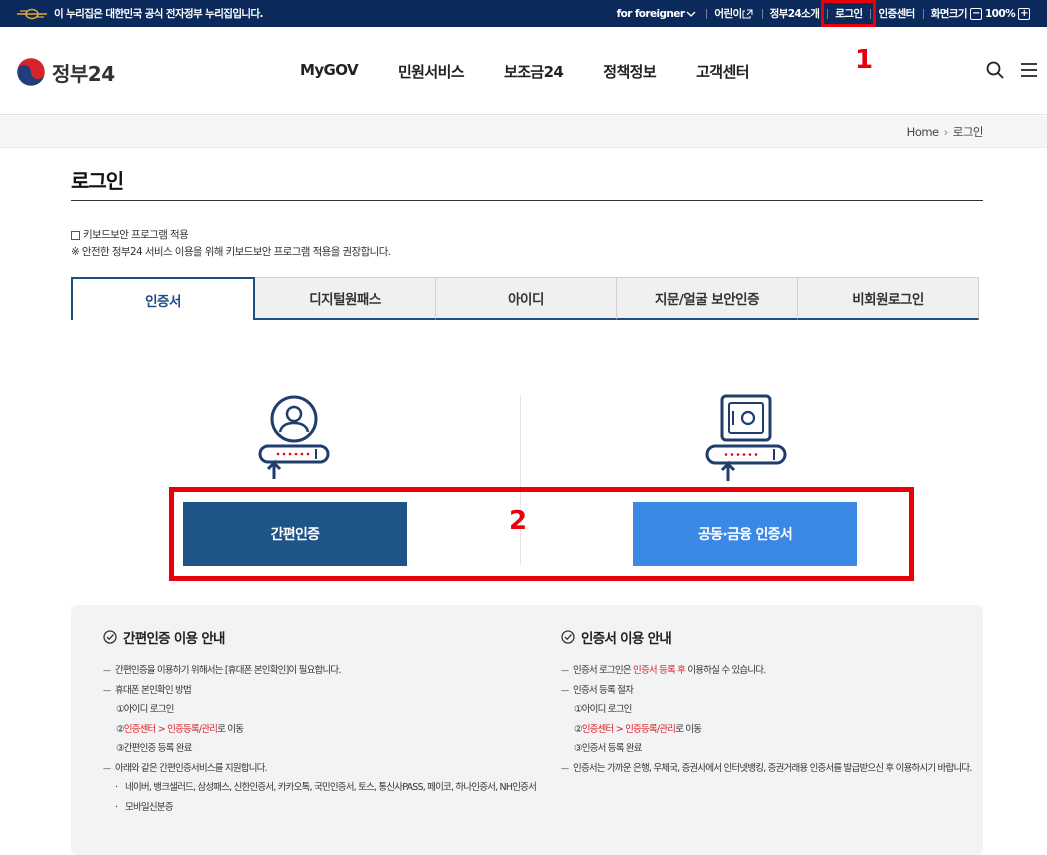 The image size is (1047, 855). I want to click on simple-auth-guide-title: 간편인증 이용 안내, so click(323, 637).